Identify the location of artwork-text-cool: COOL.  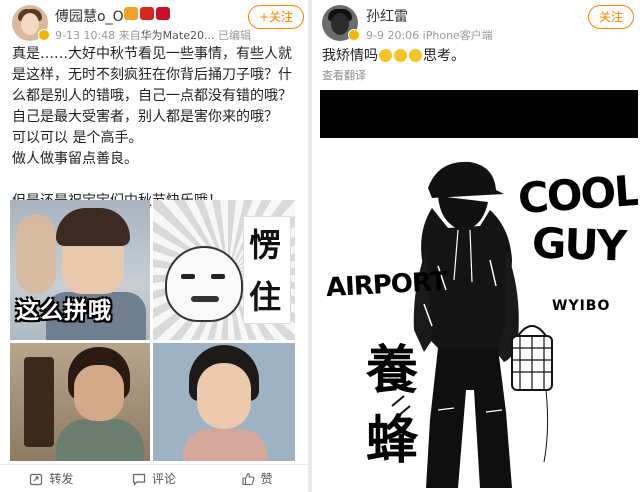
(577, 194).